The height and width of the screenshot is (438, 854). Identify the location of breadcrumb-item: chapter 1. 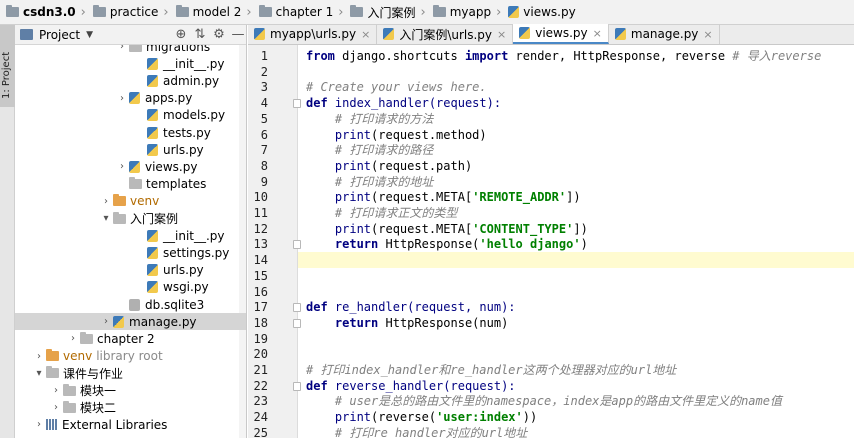
(296, 12).